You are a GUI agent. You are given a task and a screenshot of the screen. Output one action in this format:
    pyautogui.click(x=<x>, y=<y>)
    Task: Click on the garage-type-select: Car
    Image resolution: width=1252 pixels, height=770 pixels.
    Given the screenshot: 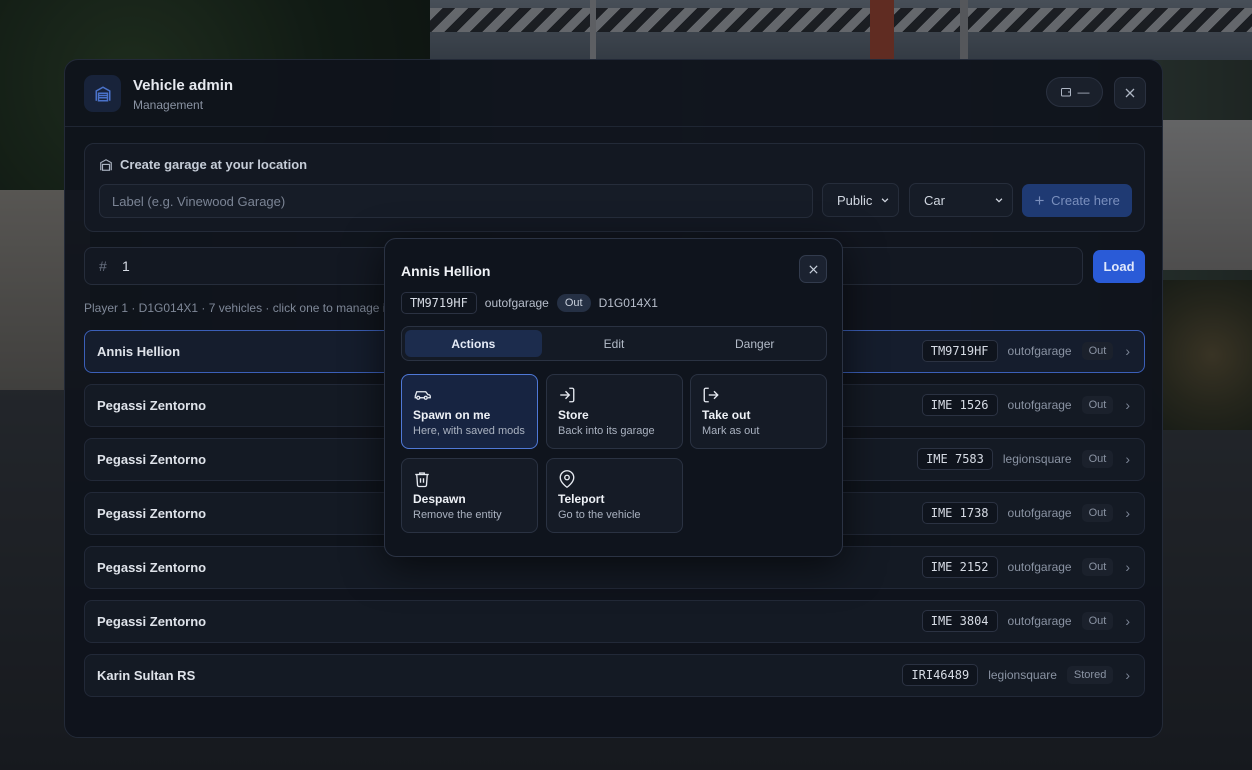 What is the action you would take?
    pyautogui.click(x=961, y=200)
    